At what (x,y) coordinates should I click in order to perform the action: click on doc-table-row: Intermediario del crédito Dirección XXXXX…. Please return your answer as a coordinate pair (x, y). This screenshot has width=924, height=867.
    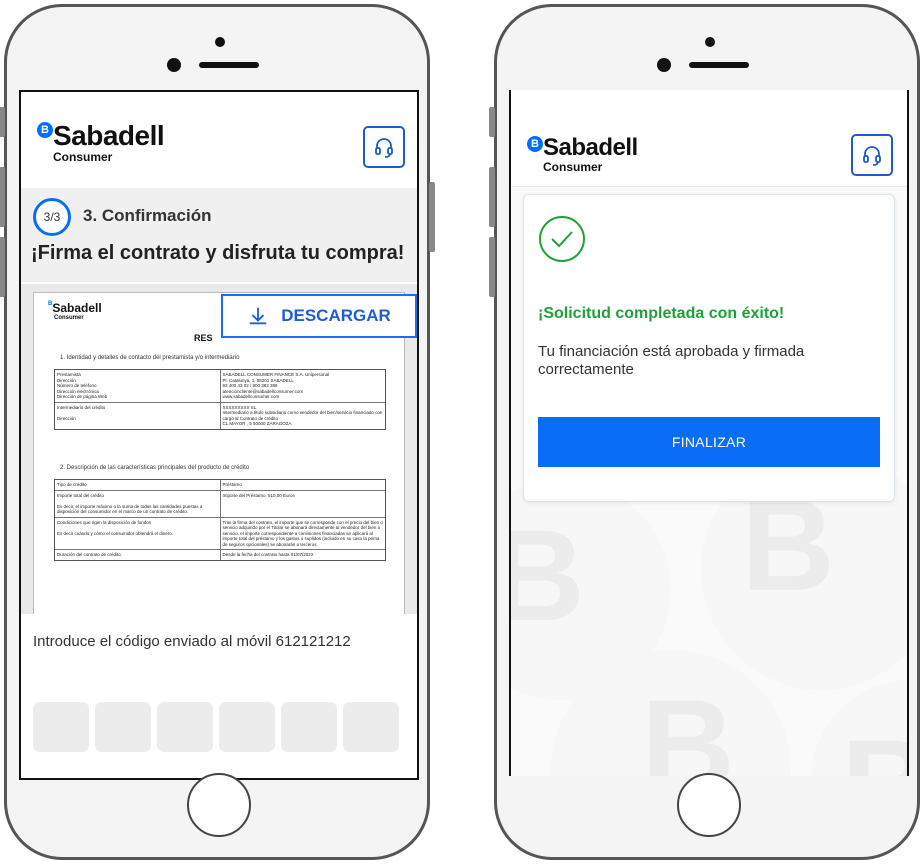
    Looking at the image, I should click on (220, 415).